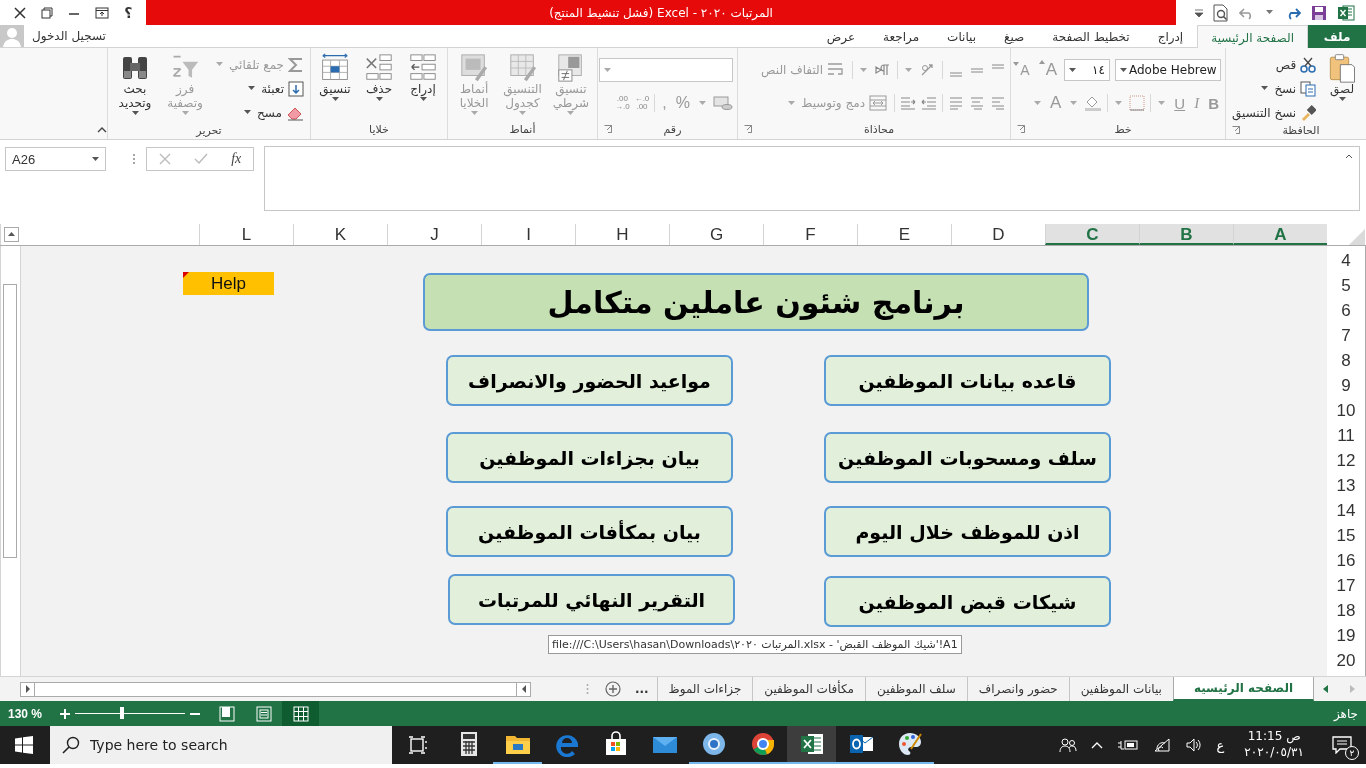 This screenshot has height=768, width=1366. What do you see at coordinates (1346, 635) in the screenshot?
I see `row-header: 19` at bounding box center [1346, 635].